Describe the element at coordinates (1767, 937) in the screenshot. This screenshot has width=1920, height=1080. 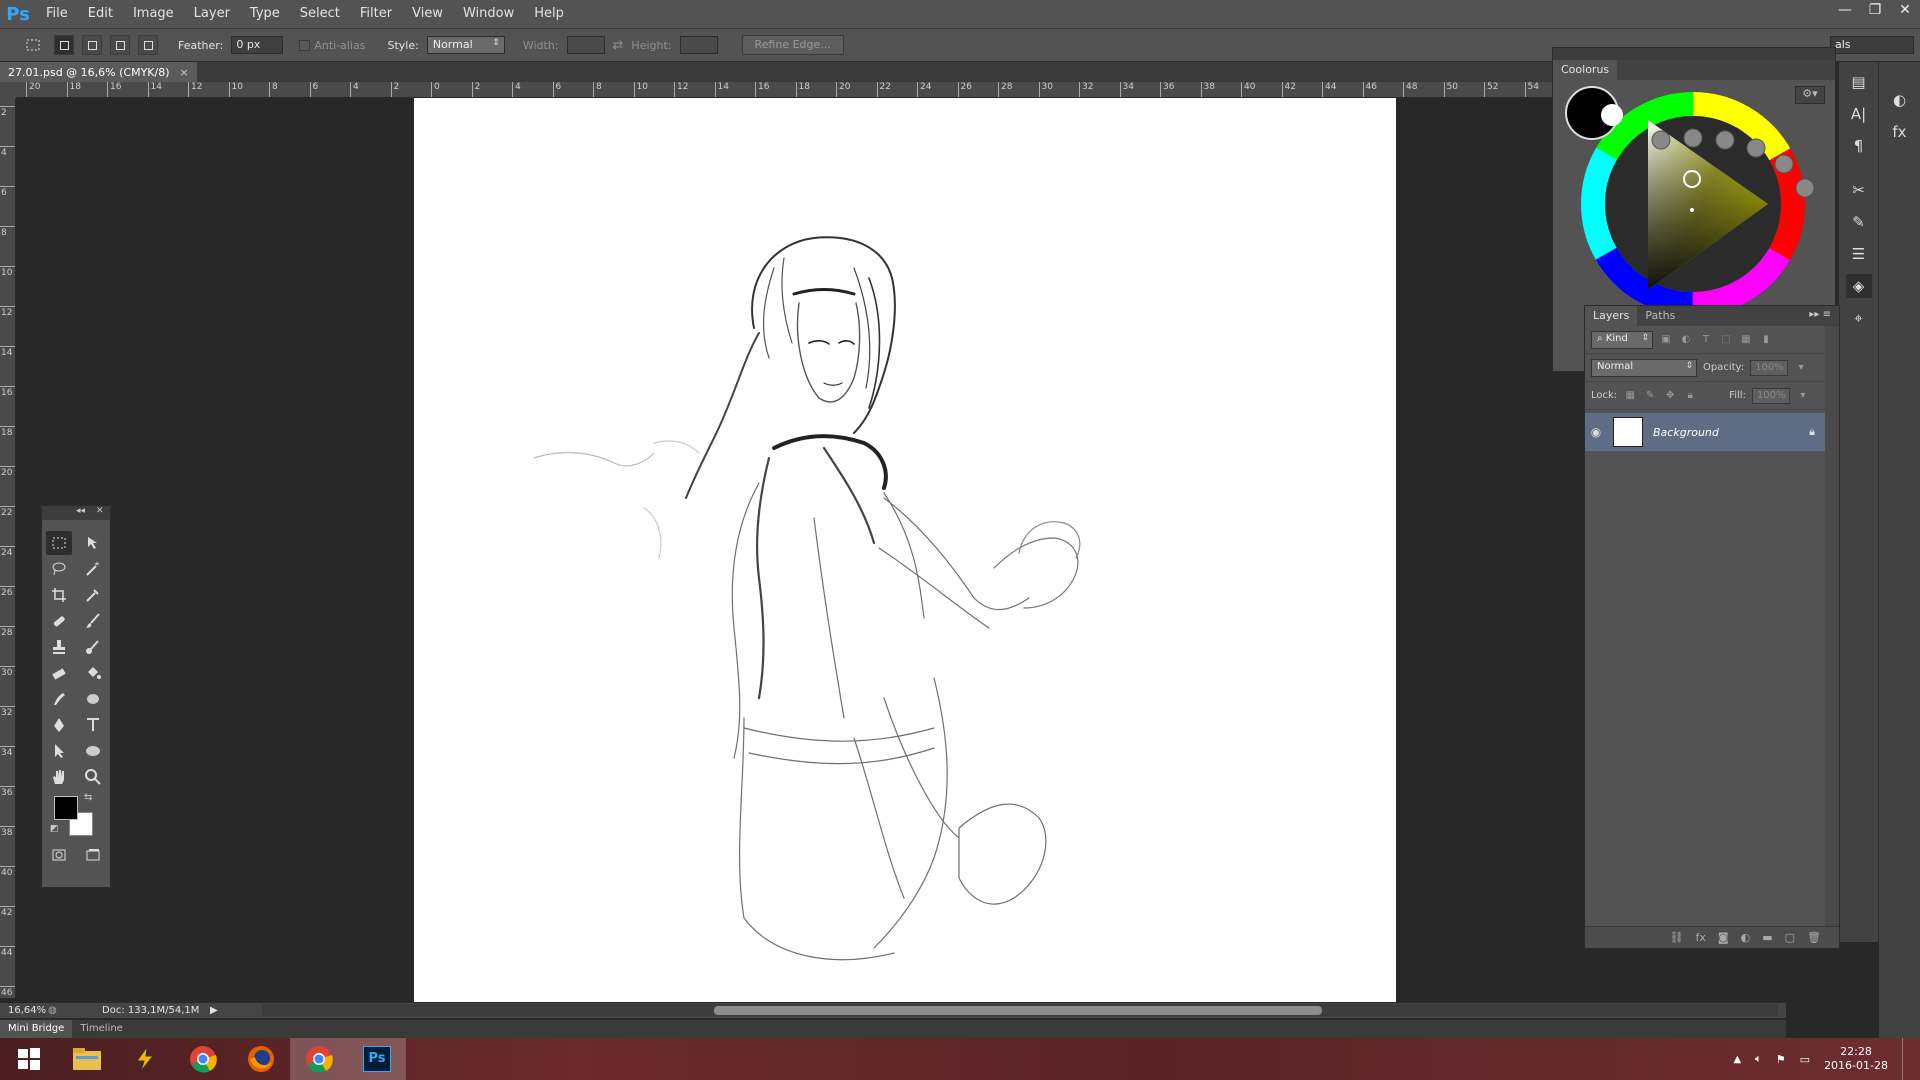
I see `folder-icon: ▬` at that location.